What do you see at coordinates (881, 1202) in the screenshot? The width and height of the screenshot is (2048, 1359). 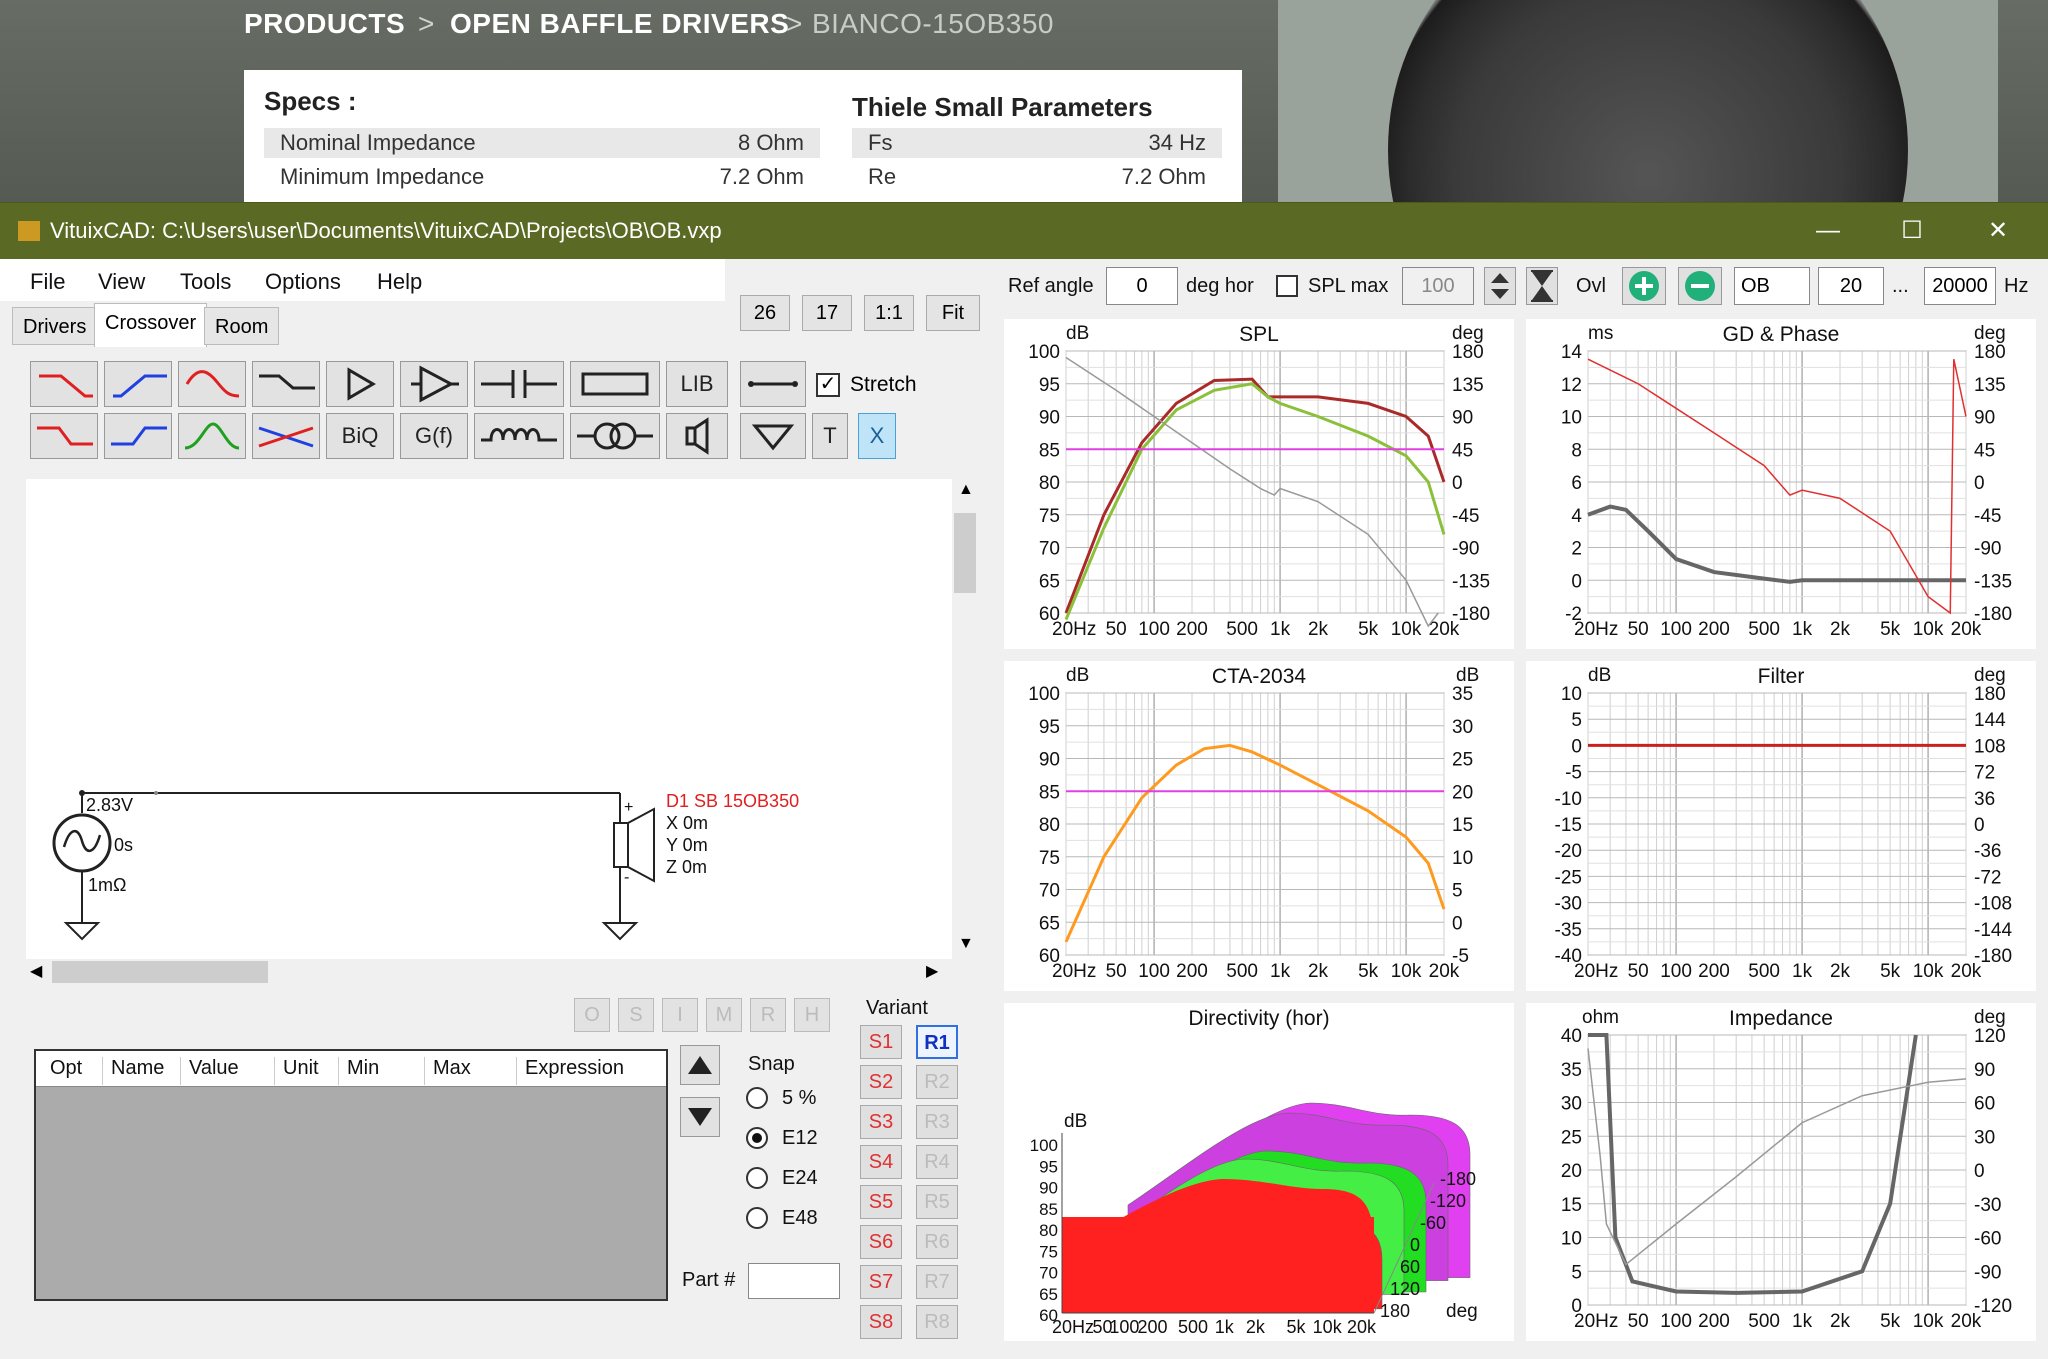 I see `variant-s5-button: S5` at bounding box center [881, 1202].